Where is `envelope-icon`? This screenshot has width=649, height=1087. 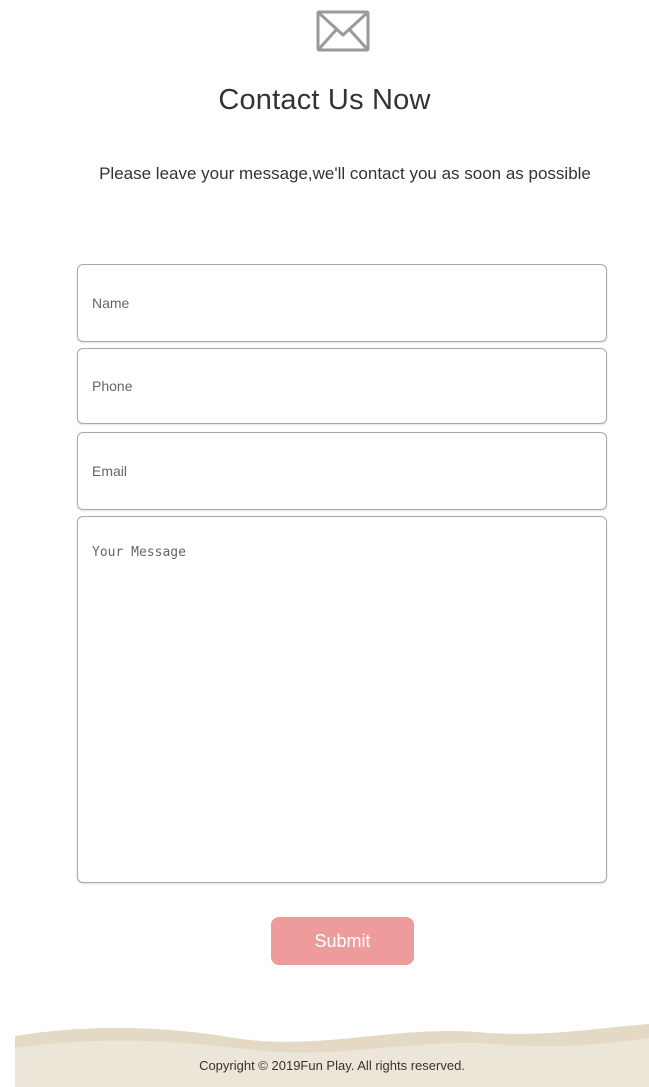
envelope-icon is located at coordinates (343, 31).